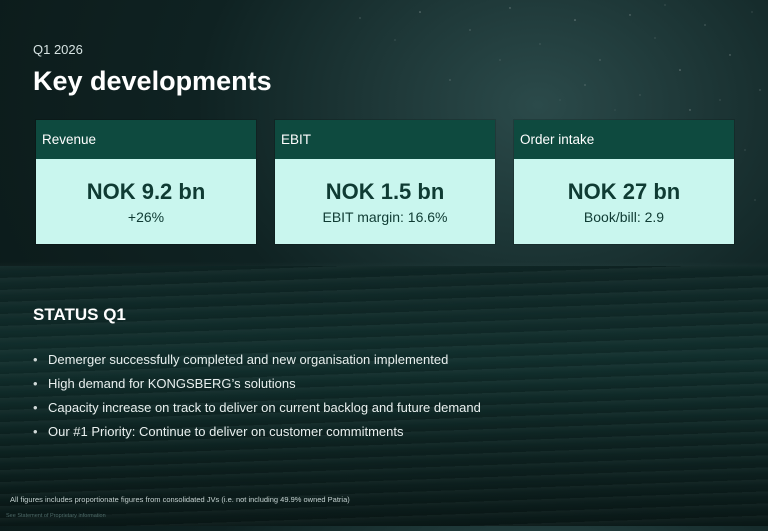  Describe the element at coordinates (385, 191) in the screenshot. I see `kpi-card-value: NOK 1.5 bn` at that location.